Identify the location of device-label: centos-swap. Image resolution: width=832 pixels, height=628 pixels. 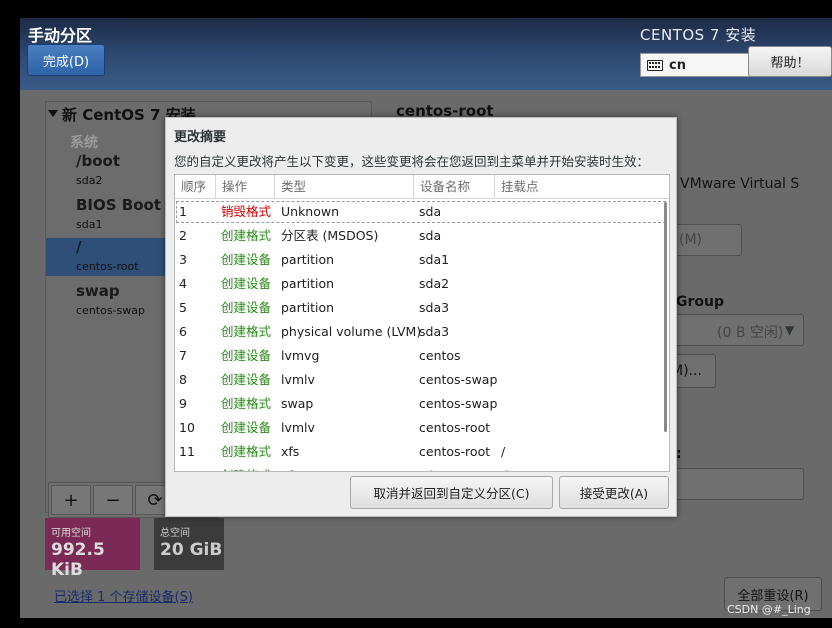
(110, 310).